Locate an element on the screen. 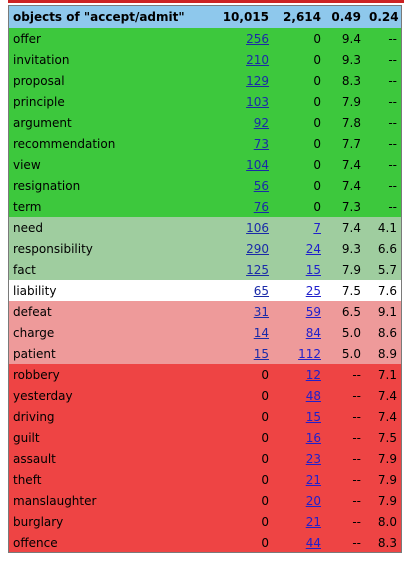  row-word: principle is located at coordinates (97, 101).